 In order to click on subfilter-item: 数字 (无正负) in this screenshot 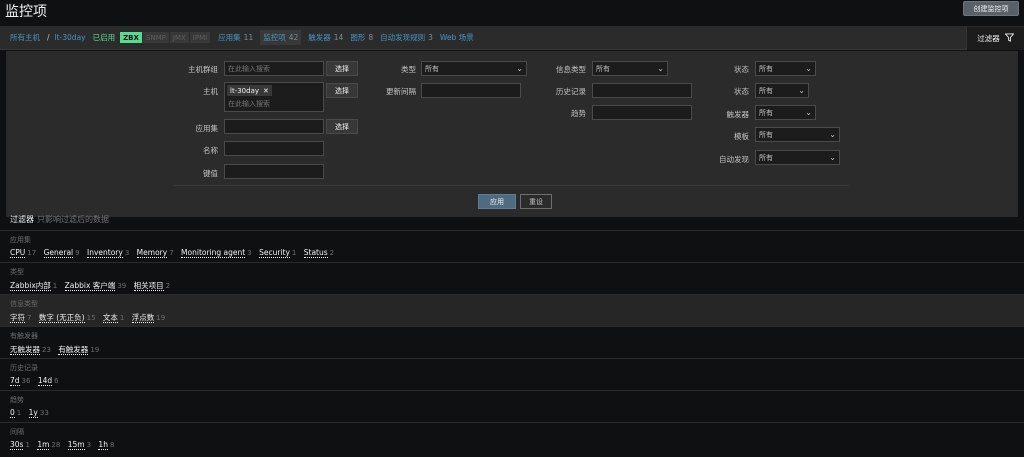, I will do `click(61, 318)`.